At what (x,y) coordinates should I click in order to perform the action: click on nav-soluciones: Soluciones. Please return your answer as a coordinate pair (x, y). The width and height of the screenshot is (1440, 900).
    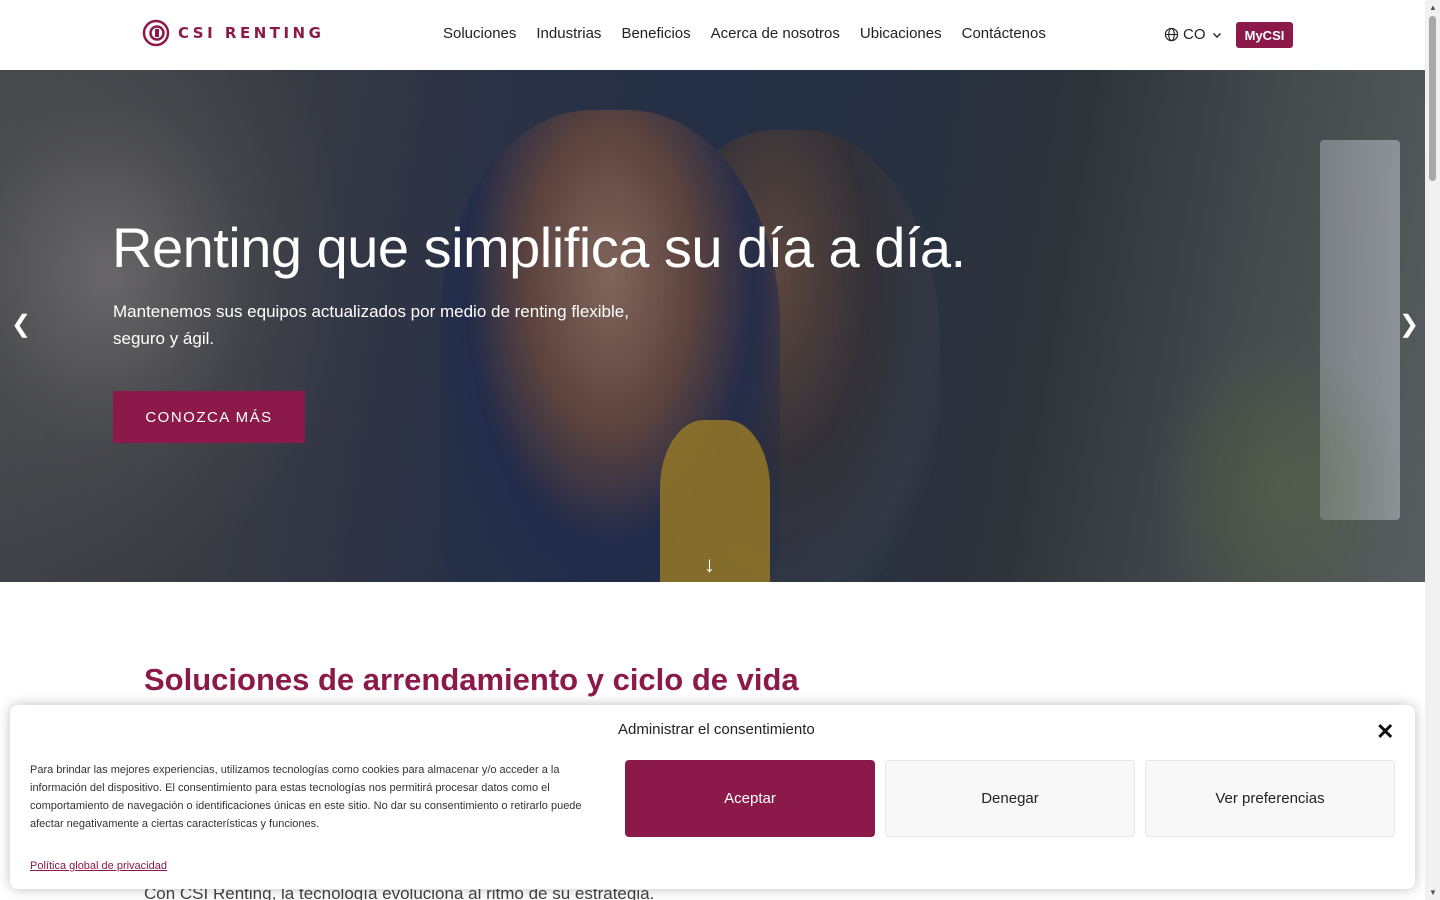
    Looking at the image, I should click on (479, 33).